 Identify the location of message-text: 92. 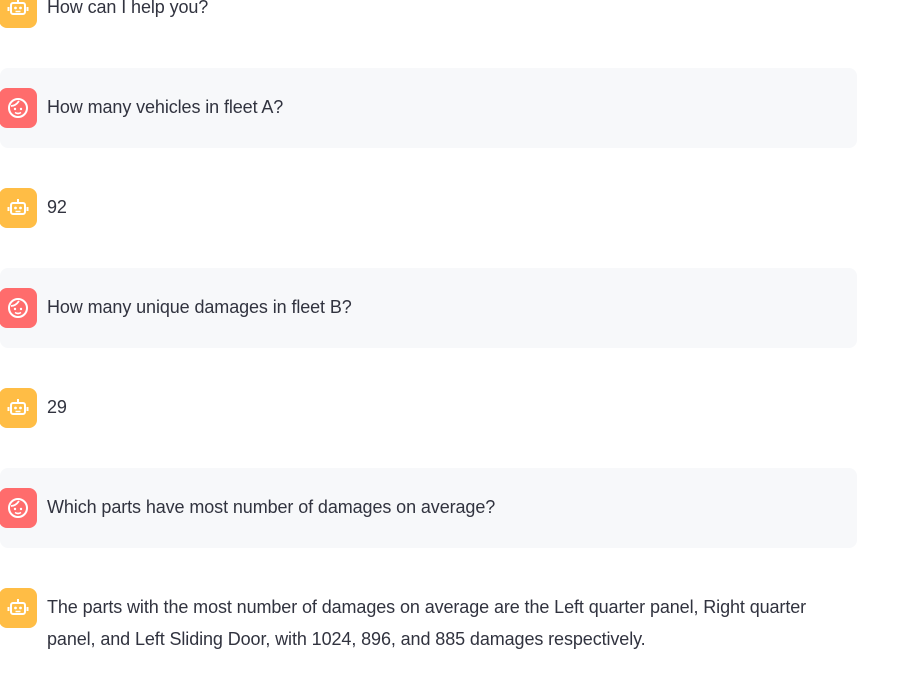
(57, 207).